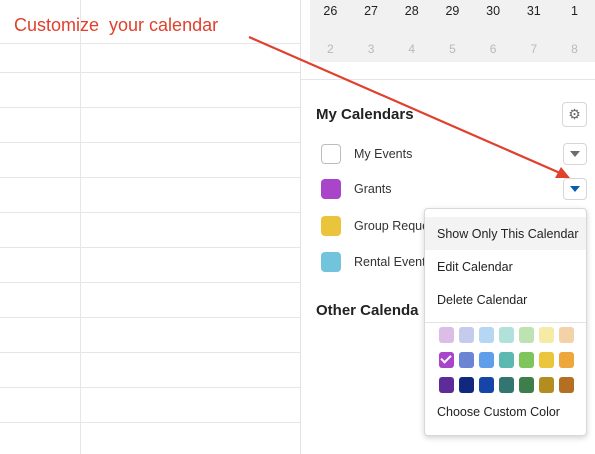  What do you see at coordinates (447, 79) in the screenshot?
I see `section-divider` at bounding box center [447, 79].